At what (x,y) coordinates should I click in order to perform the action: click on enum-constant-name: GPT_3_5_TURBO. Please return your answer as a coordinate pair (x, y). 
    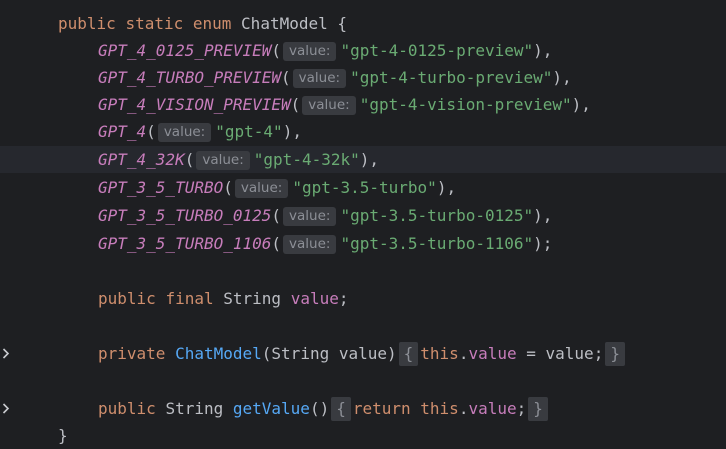
    Looking at the image, I should click on (161, 187).